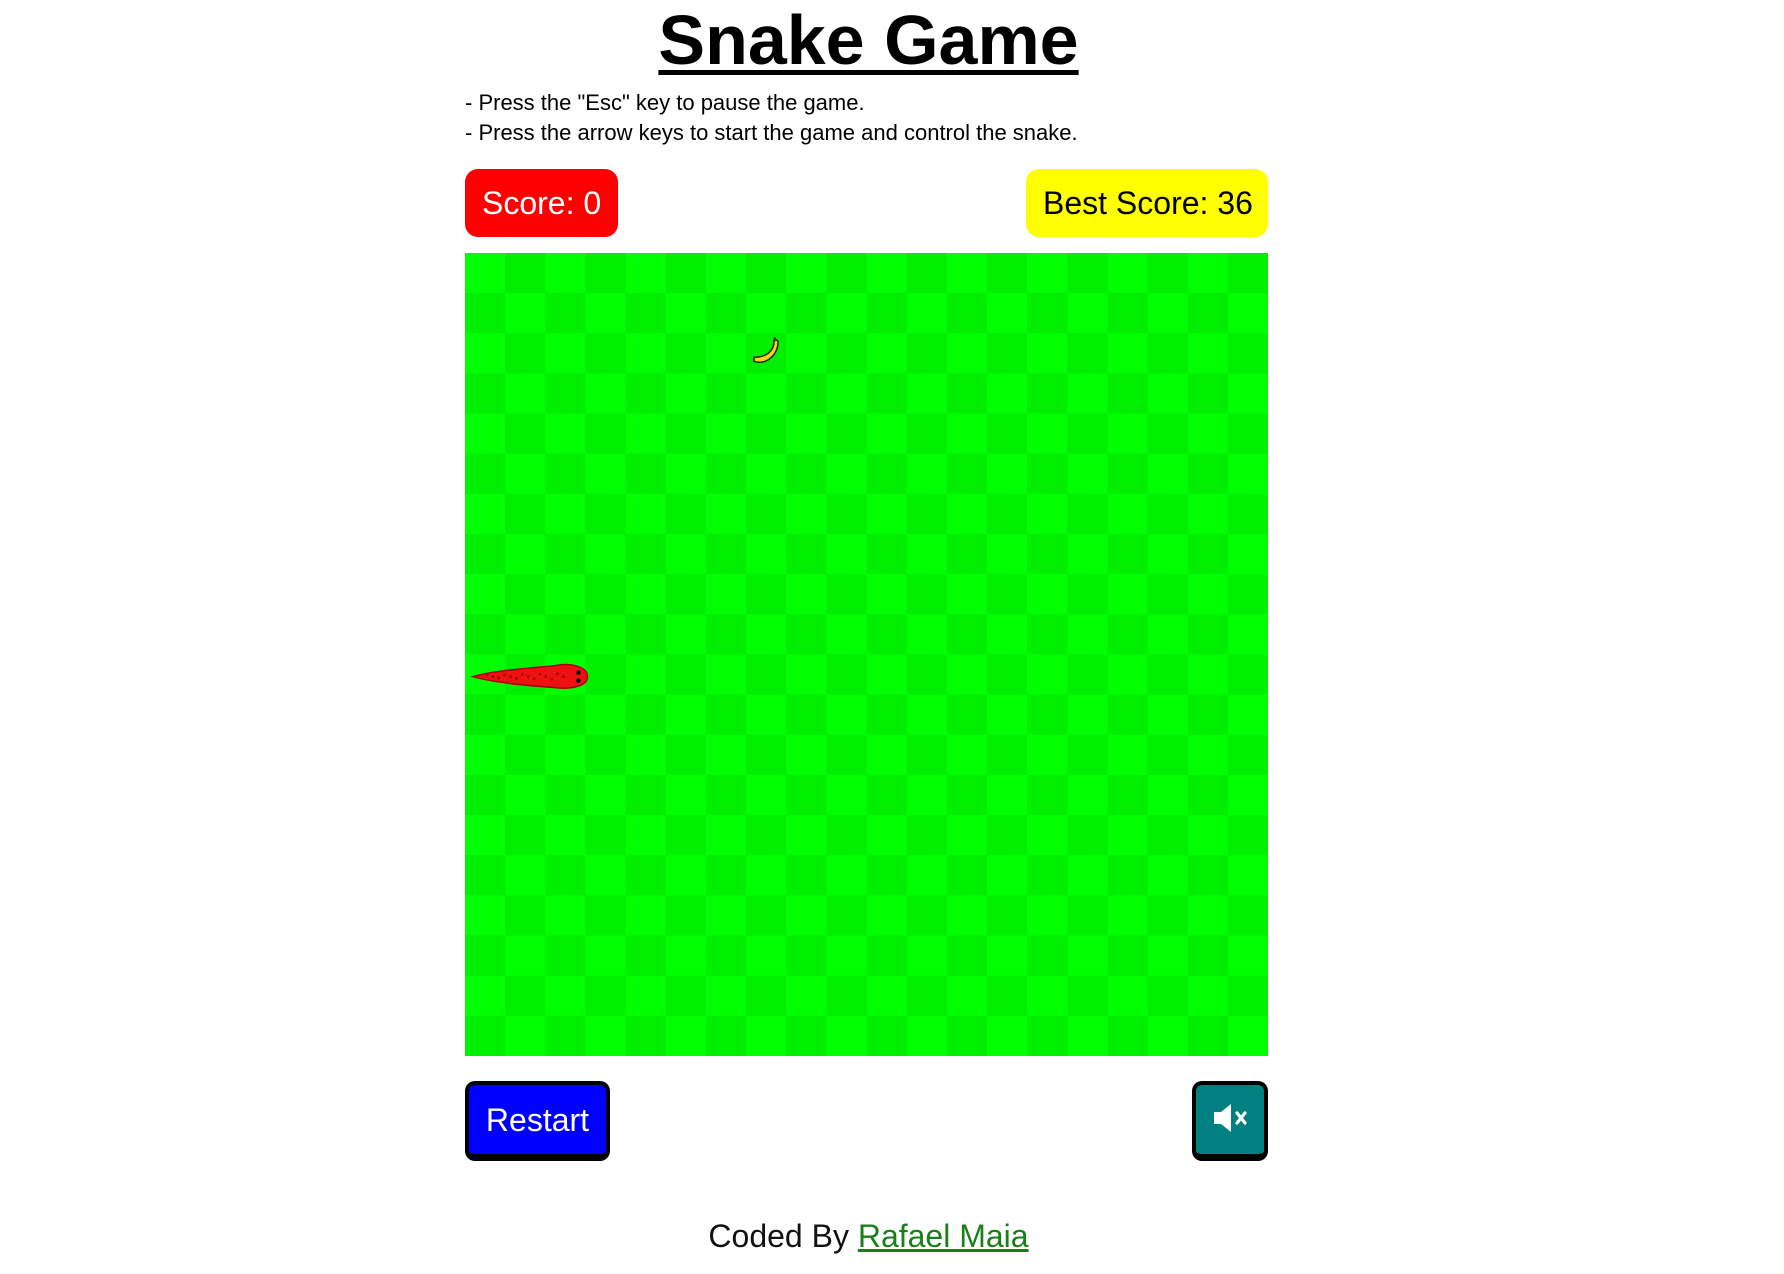 Image resolution: width=1784 pixels, height=1274 pixels. Describe the element at coordinates (1230, 1121) in the screenshot. I see `mute-button` at that location.